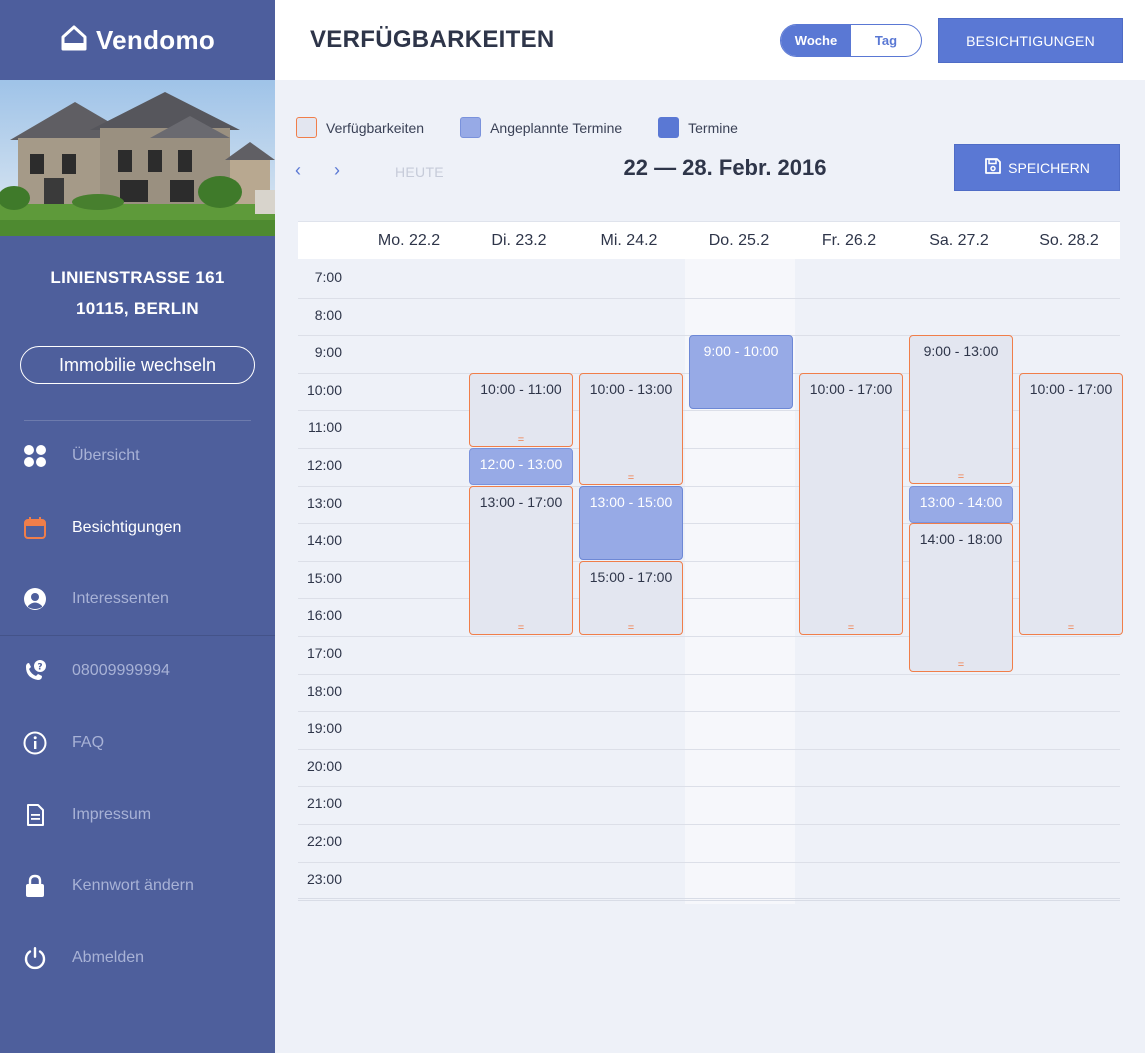  What do you see at coordinates (324, 578) in the screenshot?
I see `hour-label: 15:00` at bounding box center [324, 578].